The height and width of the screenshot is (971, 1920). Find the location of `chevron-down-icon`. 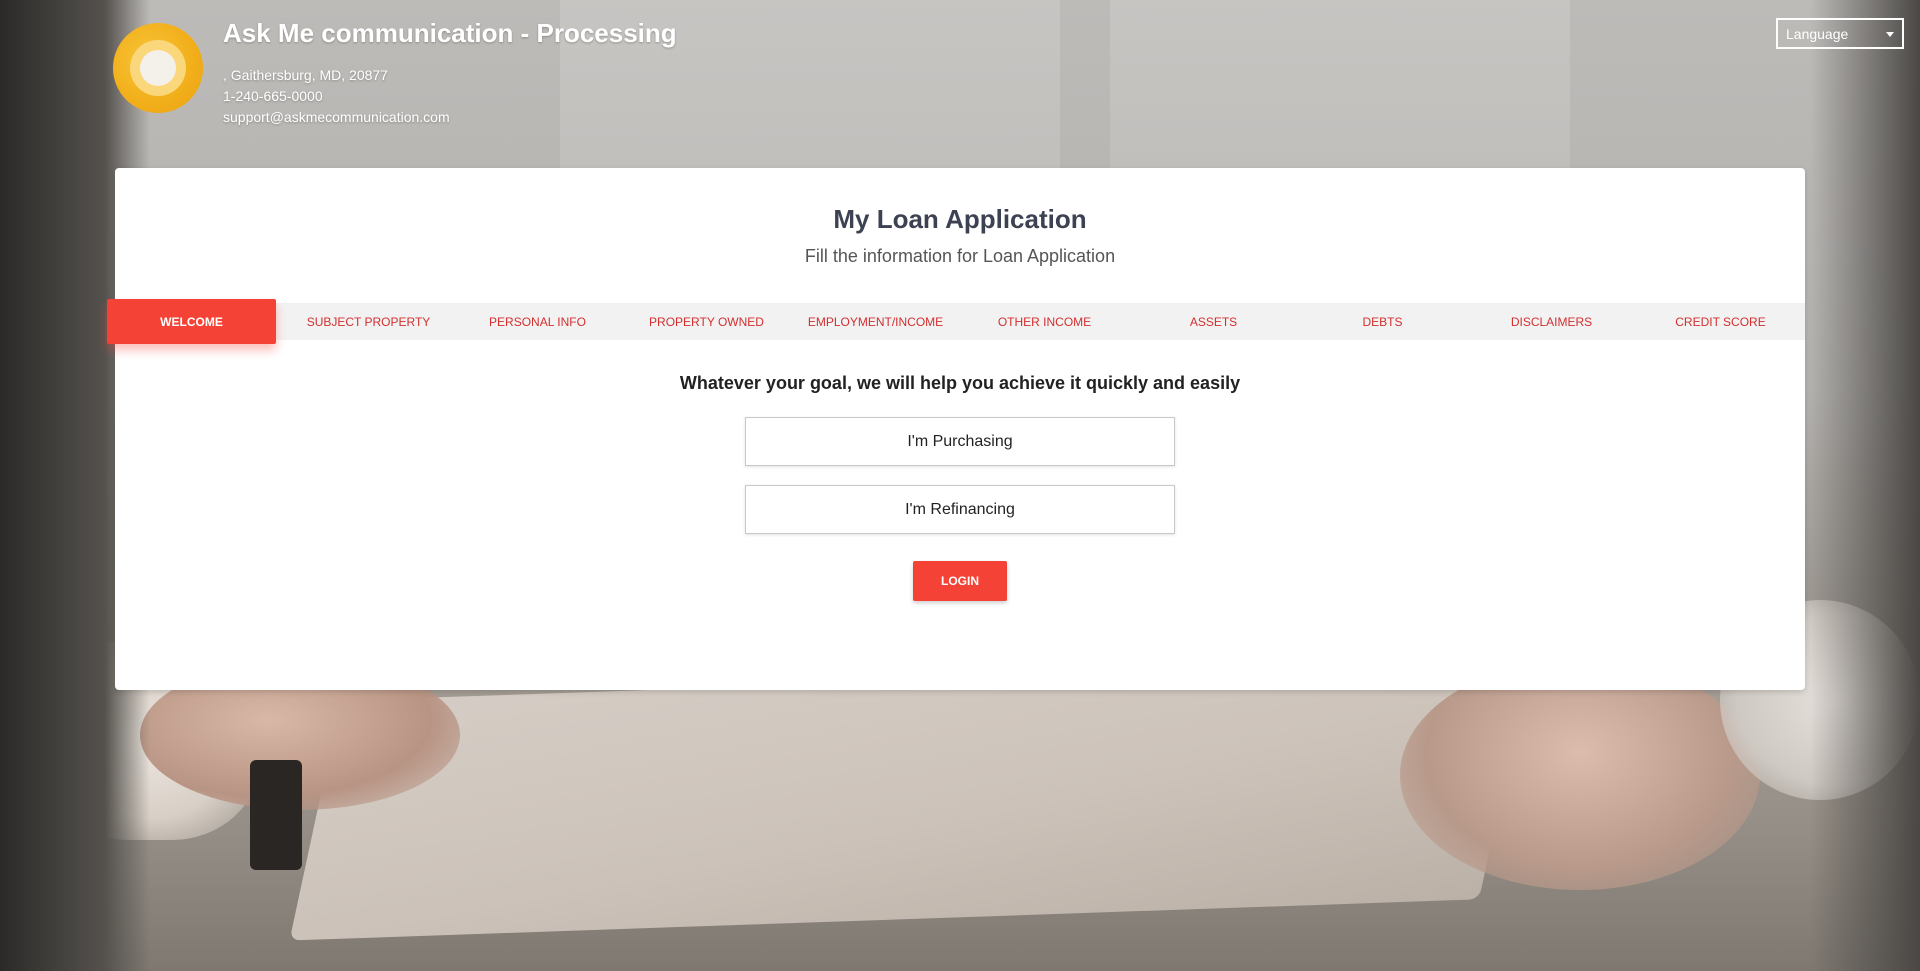

chevron-down-icon is located at coordinates (1890, 34).